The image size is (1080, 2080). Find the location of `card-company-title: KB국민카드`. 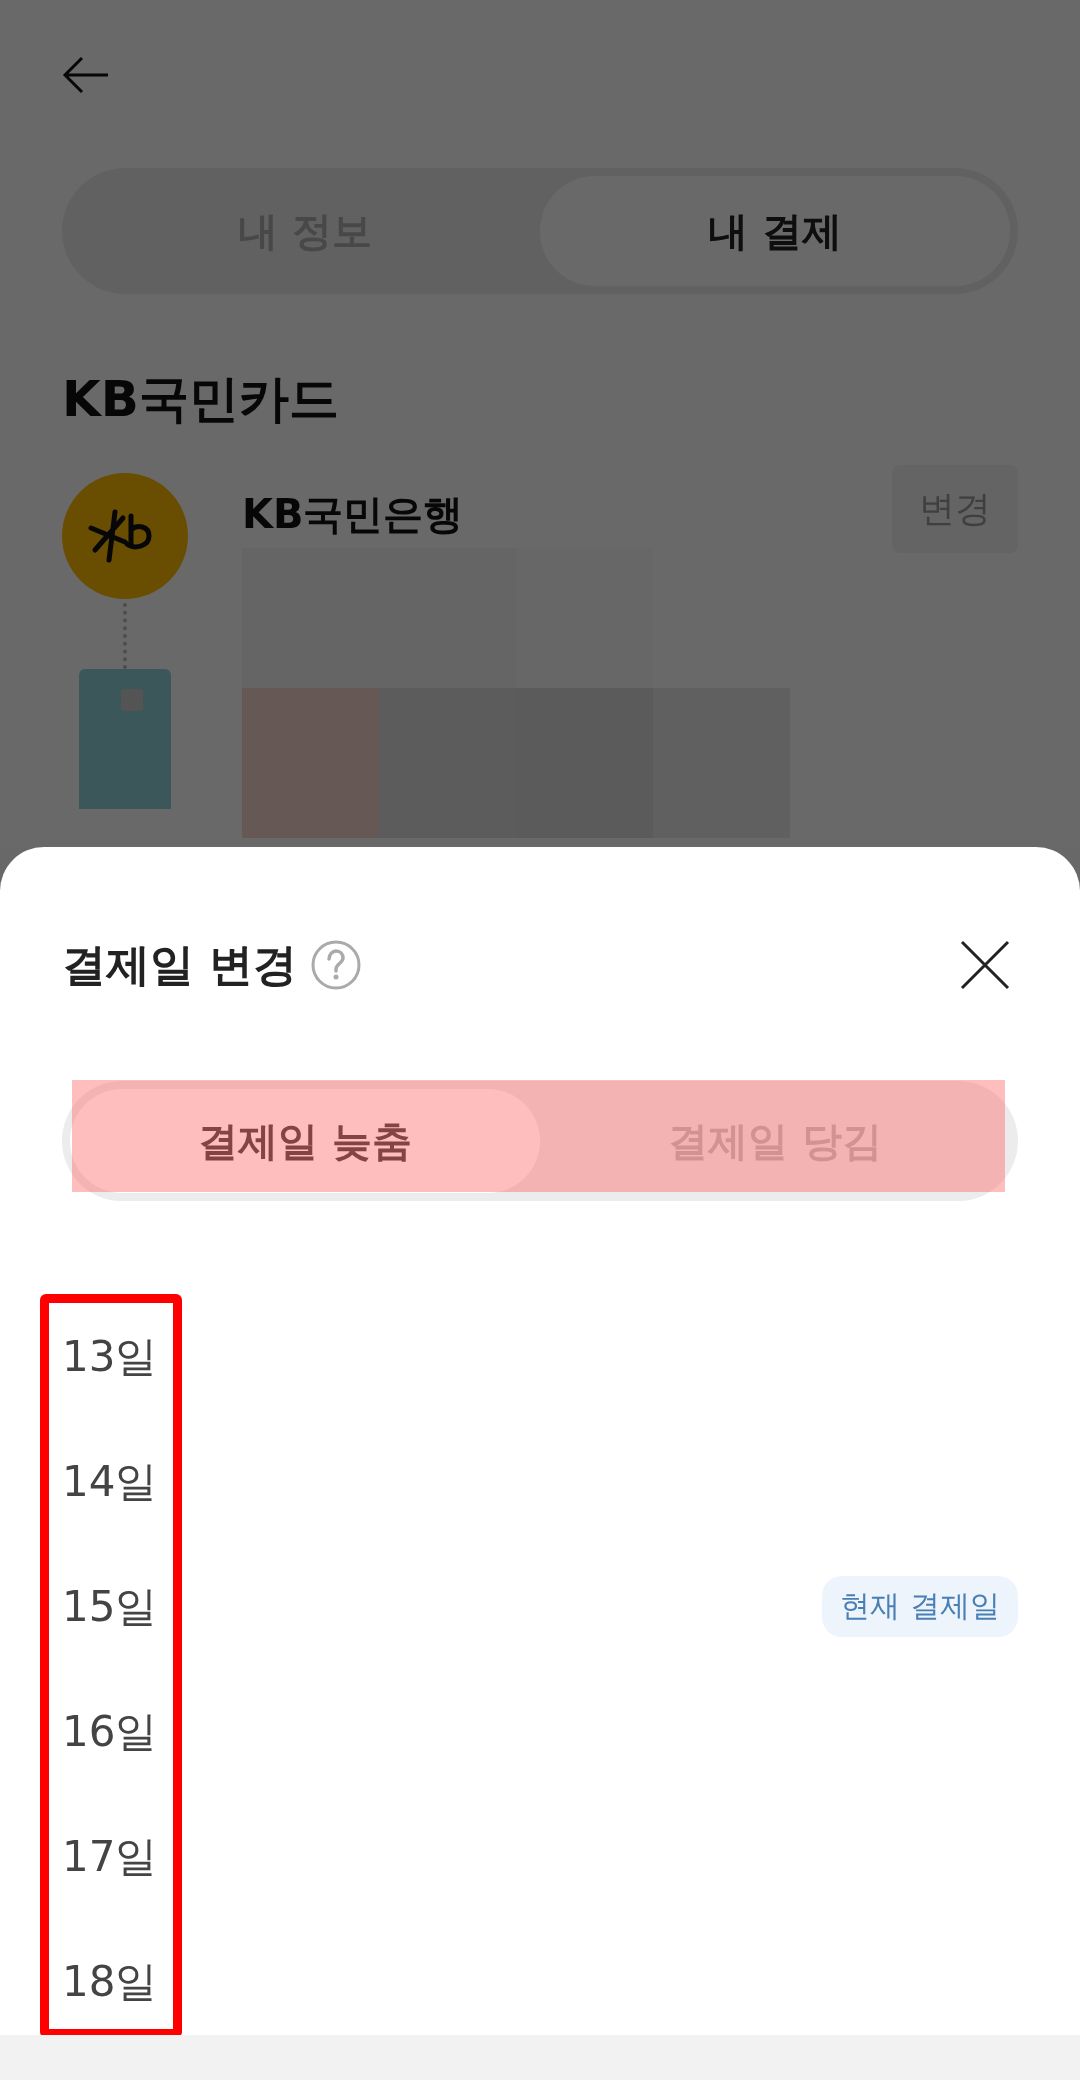

card-company-title: KB국민카드 is located at coordinates (201, 399).